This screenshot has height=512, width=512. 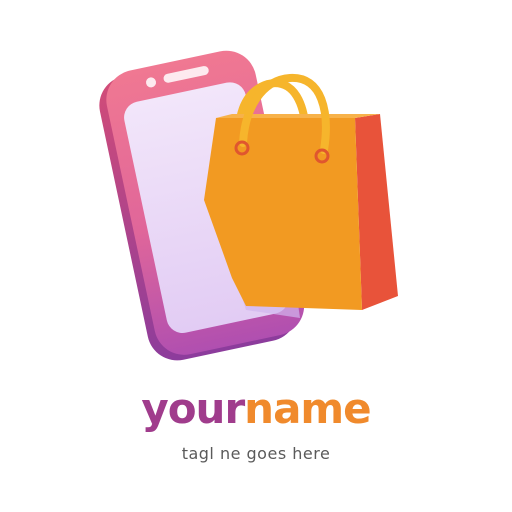 What do you see at coordinates (376, 212) in the screenshot?
I see `bag-side` at bounding box center [376, 212].